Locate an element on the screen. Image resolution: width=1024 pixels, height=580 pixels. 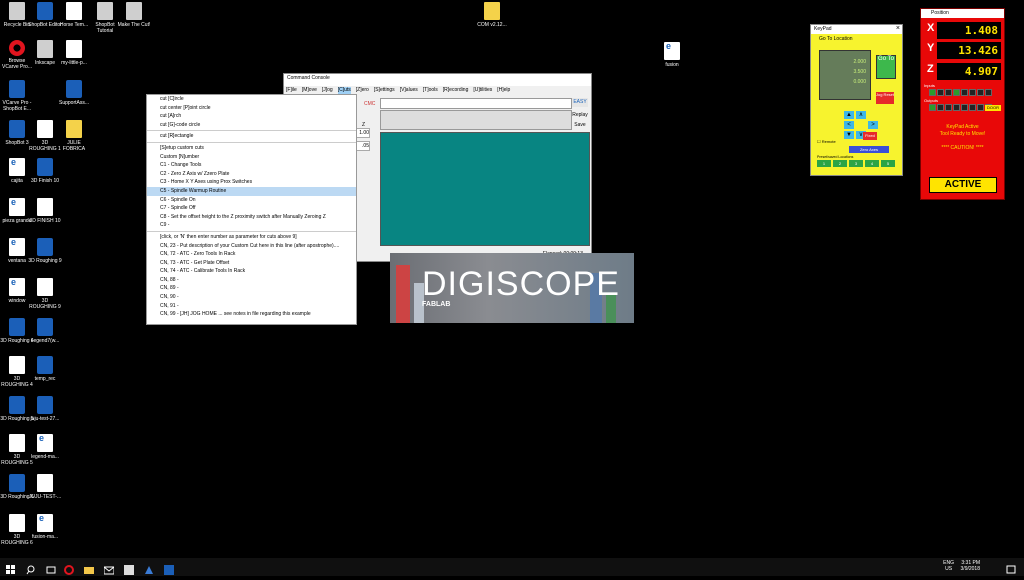
easy-button: EASY is located at coordinates (580, 102).